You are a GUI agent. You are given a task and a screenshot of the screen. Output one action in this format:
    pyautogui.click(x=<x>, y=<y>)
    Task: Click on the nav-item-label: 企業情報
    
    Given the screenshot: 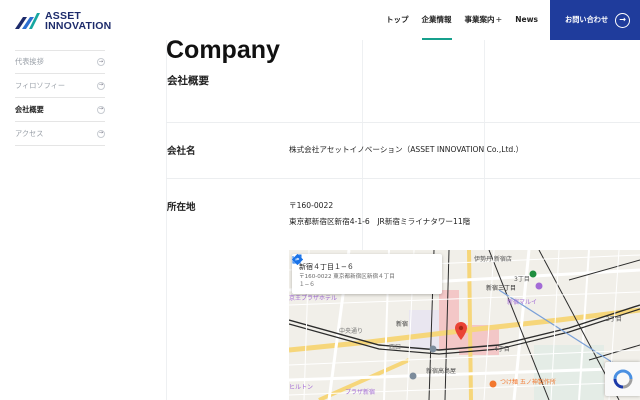 What is the action you would take?
    pyautogui.click(x=436, y=19)
    